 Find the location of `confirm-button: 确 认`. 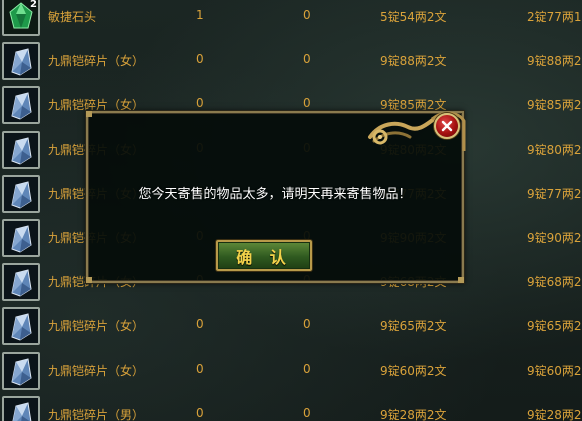

confirm-button: 确 认 is located at coordinates (264, 255).